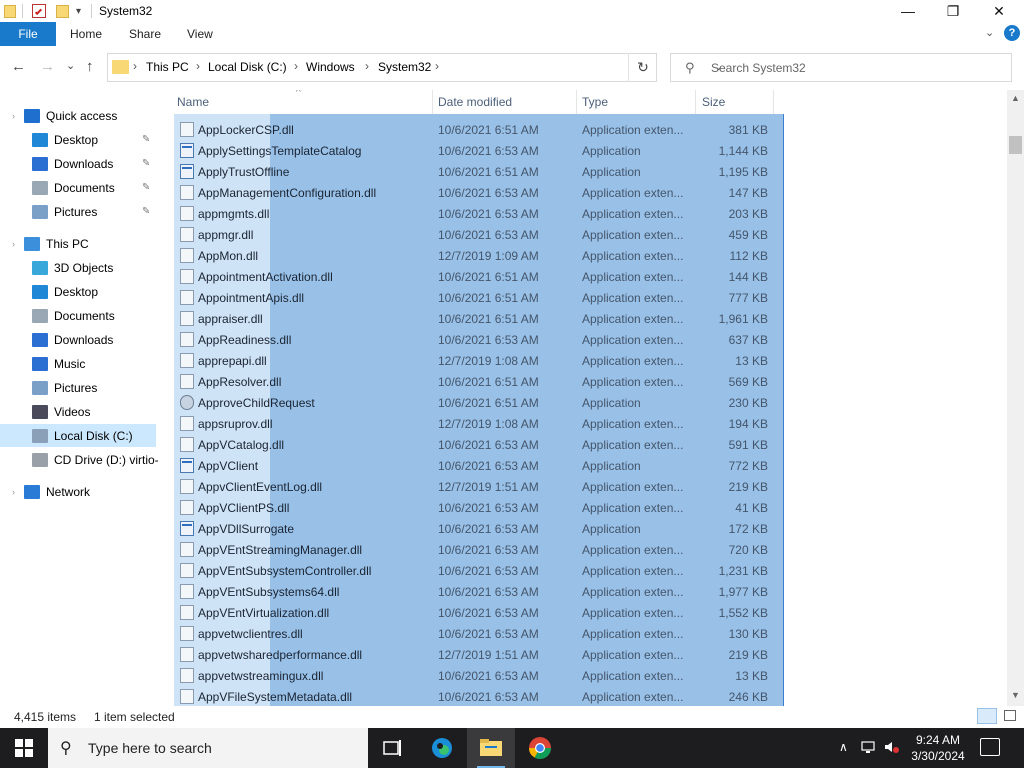 This screenshot has height=768, width=1024. I want to click on nav-item-music: Music, so click(85, 363).